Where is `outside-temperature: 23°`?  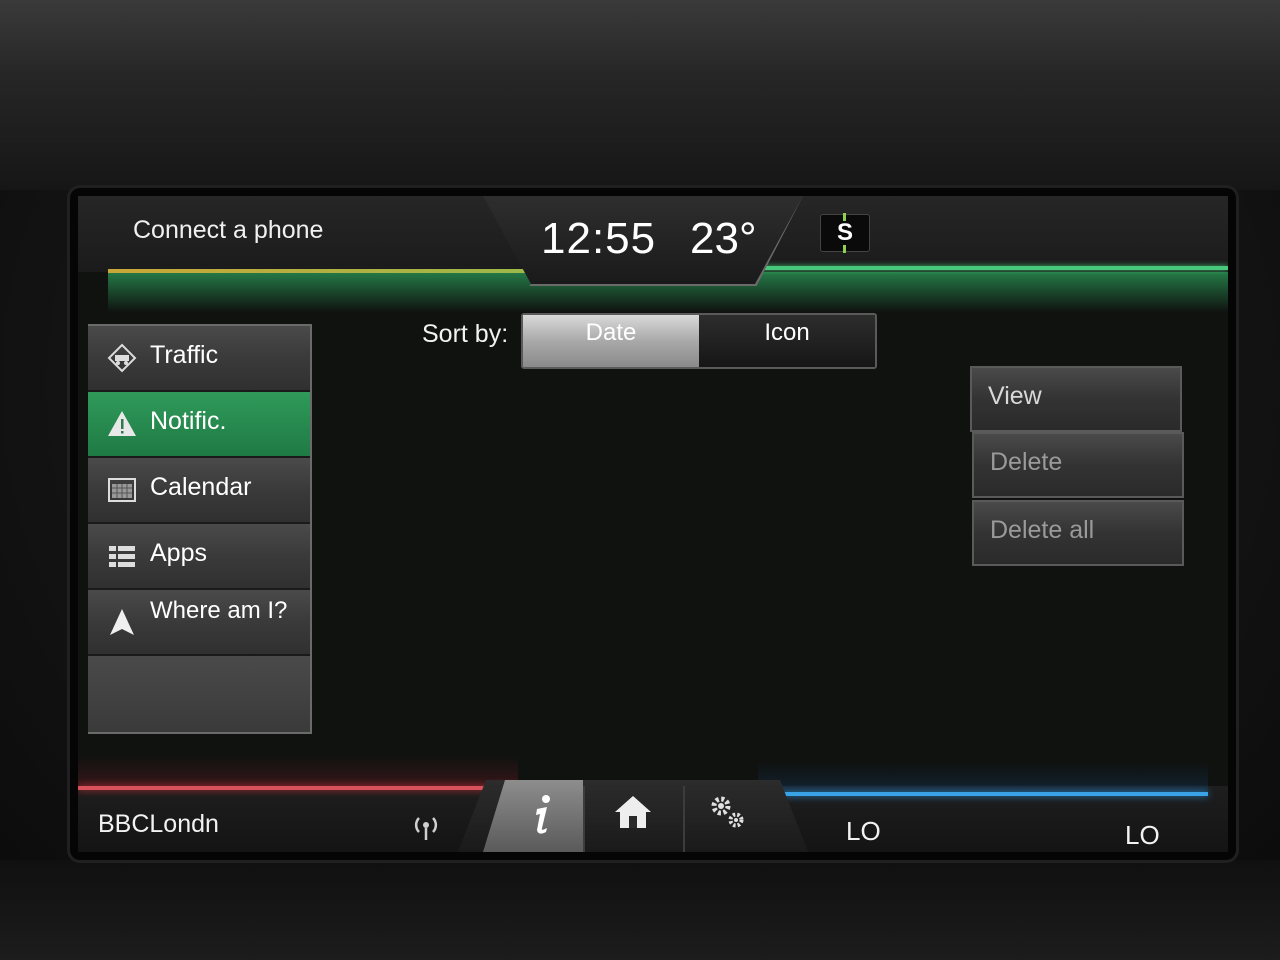
outside-temperature: 23° is located at coordinates (723, 238).